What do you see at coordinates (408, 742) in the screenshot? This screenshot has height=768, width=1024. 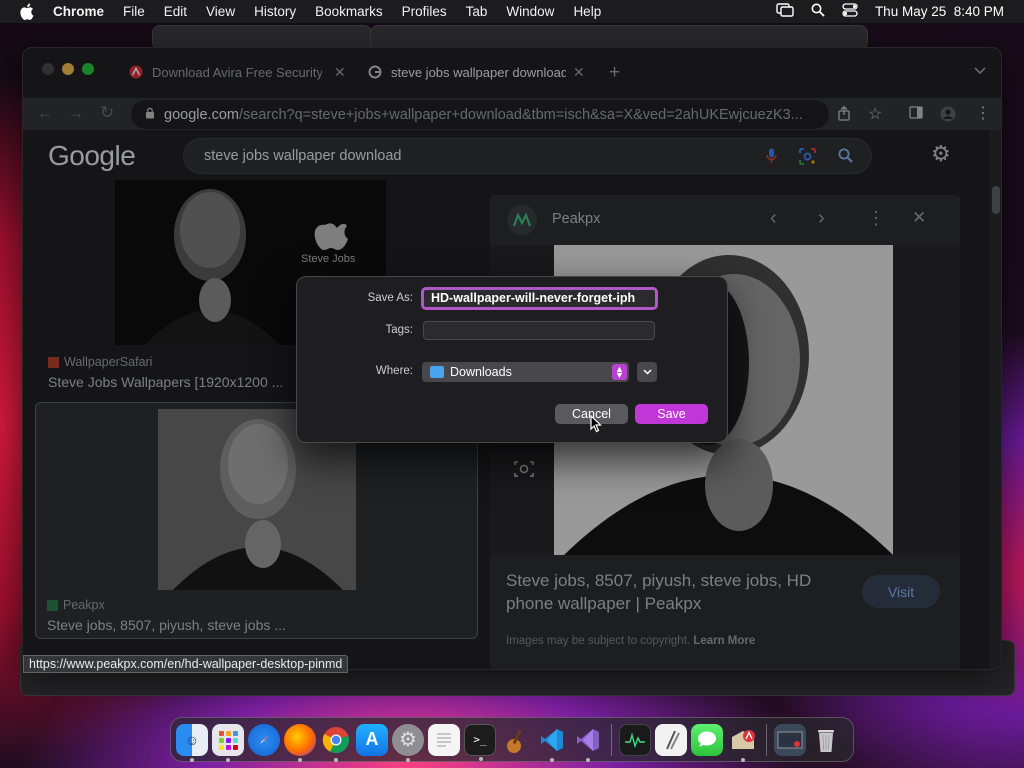 I see `system-settings-icon: ⚙` at bounding box center [408, 742].